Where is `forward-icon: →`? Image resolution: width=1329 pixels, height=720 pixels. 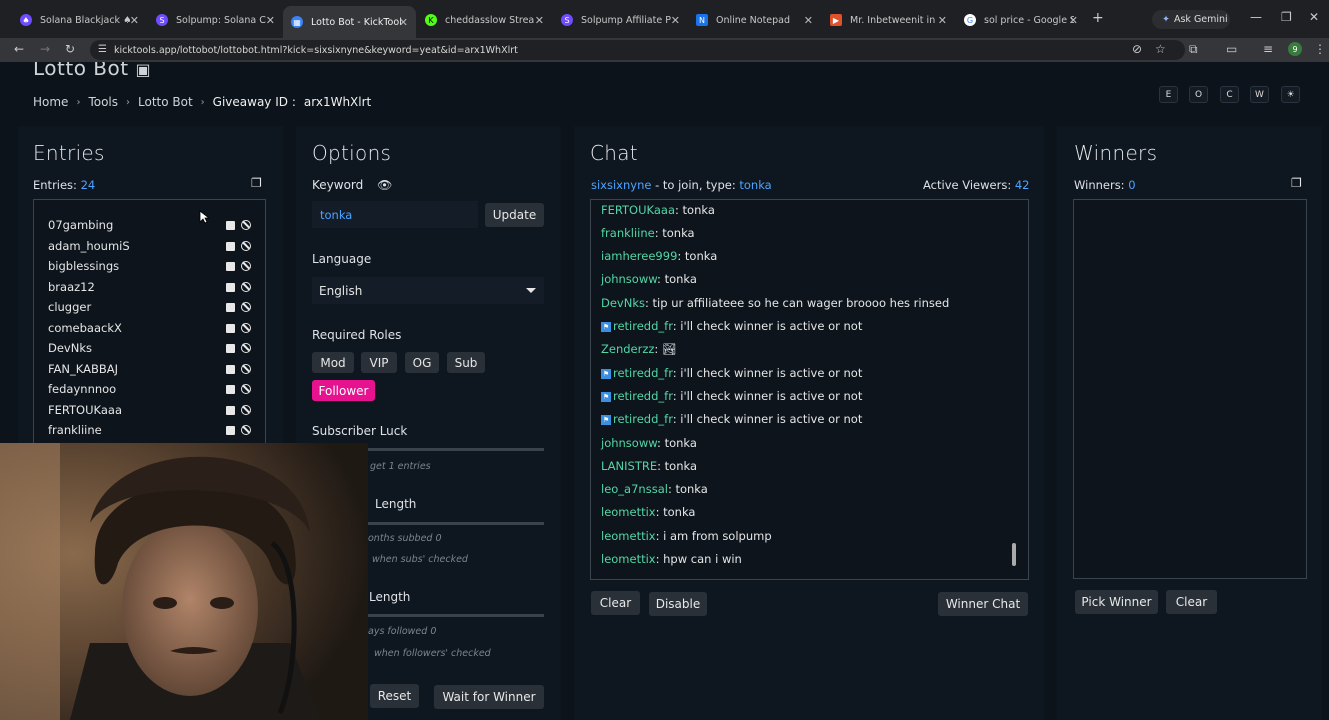
forward-icon: → is located at coordinates (45, 49).